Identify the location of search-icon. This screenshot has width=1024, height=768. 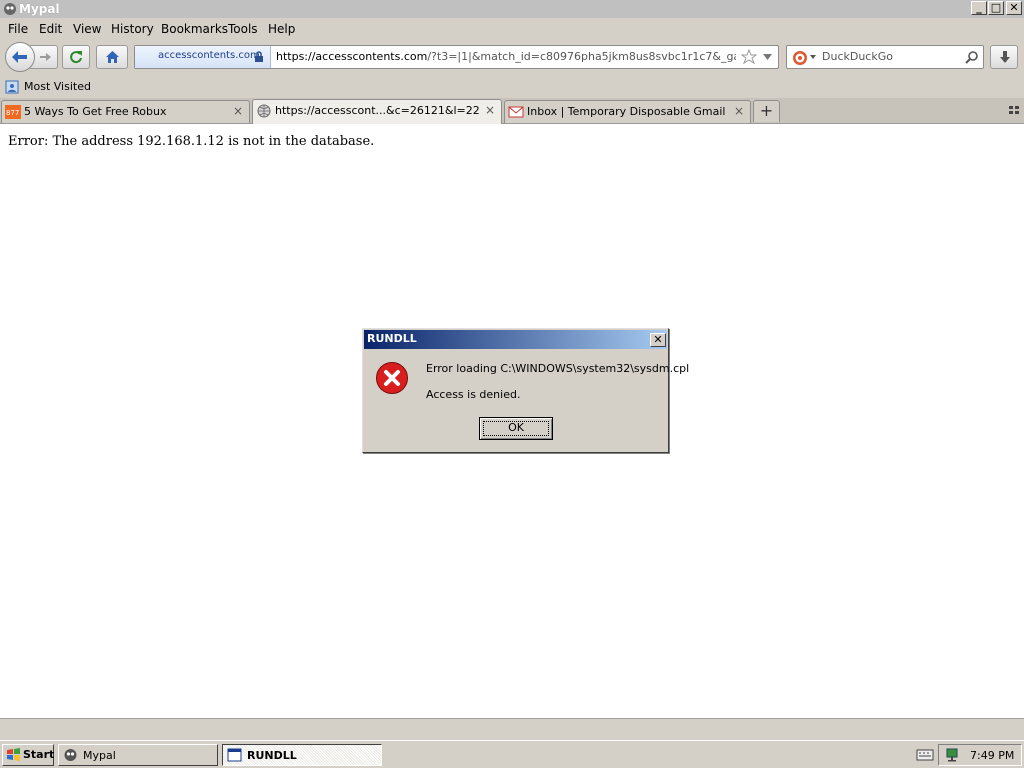
(972, 57).